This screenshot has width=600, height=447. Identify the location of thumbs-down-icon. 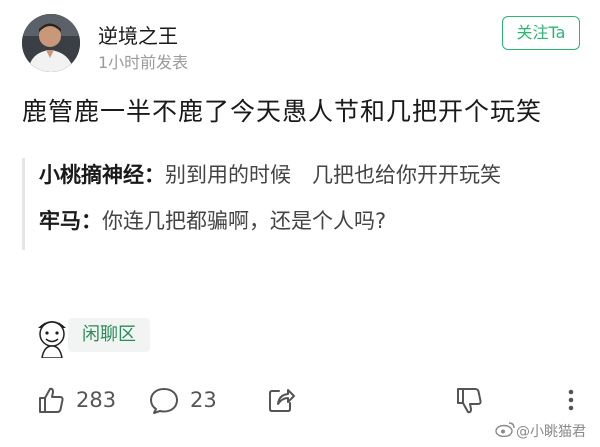
(469, 400).